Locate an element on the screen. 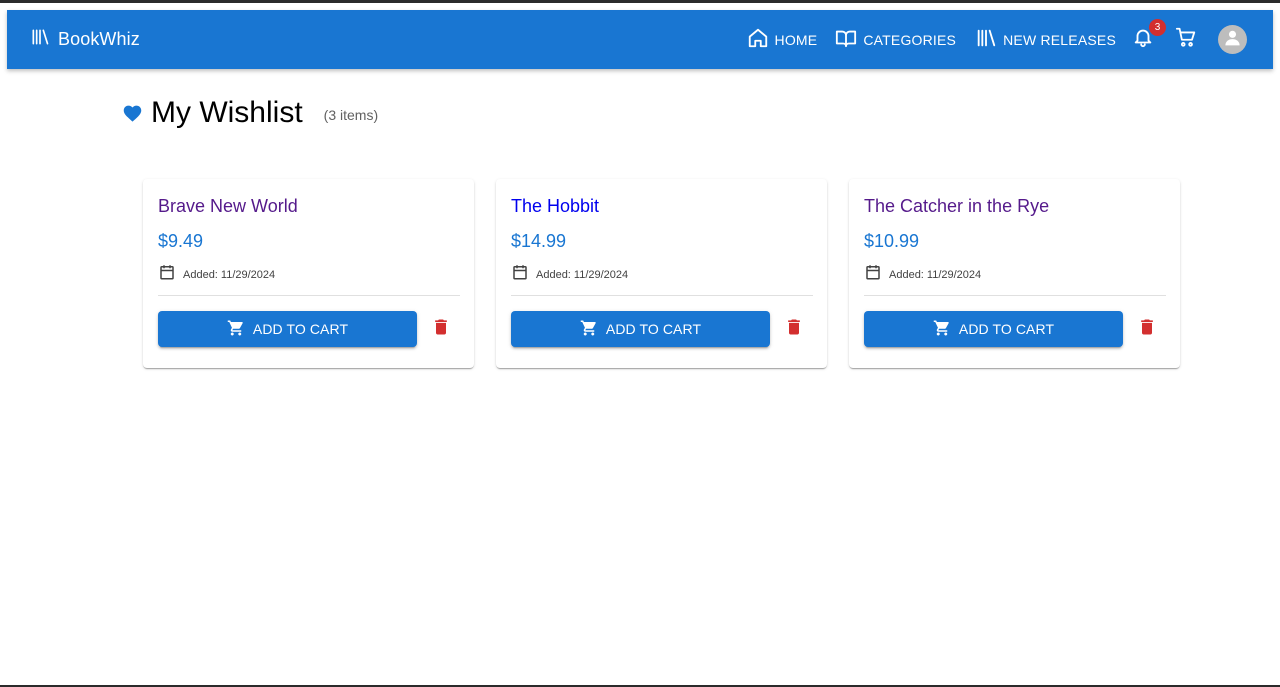 The height and width of the screenshot is (687, 1280). page-heading: My Wishlist (3 items) is located at coordinates (250, 113).